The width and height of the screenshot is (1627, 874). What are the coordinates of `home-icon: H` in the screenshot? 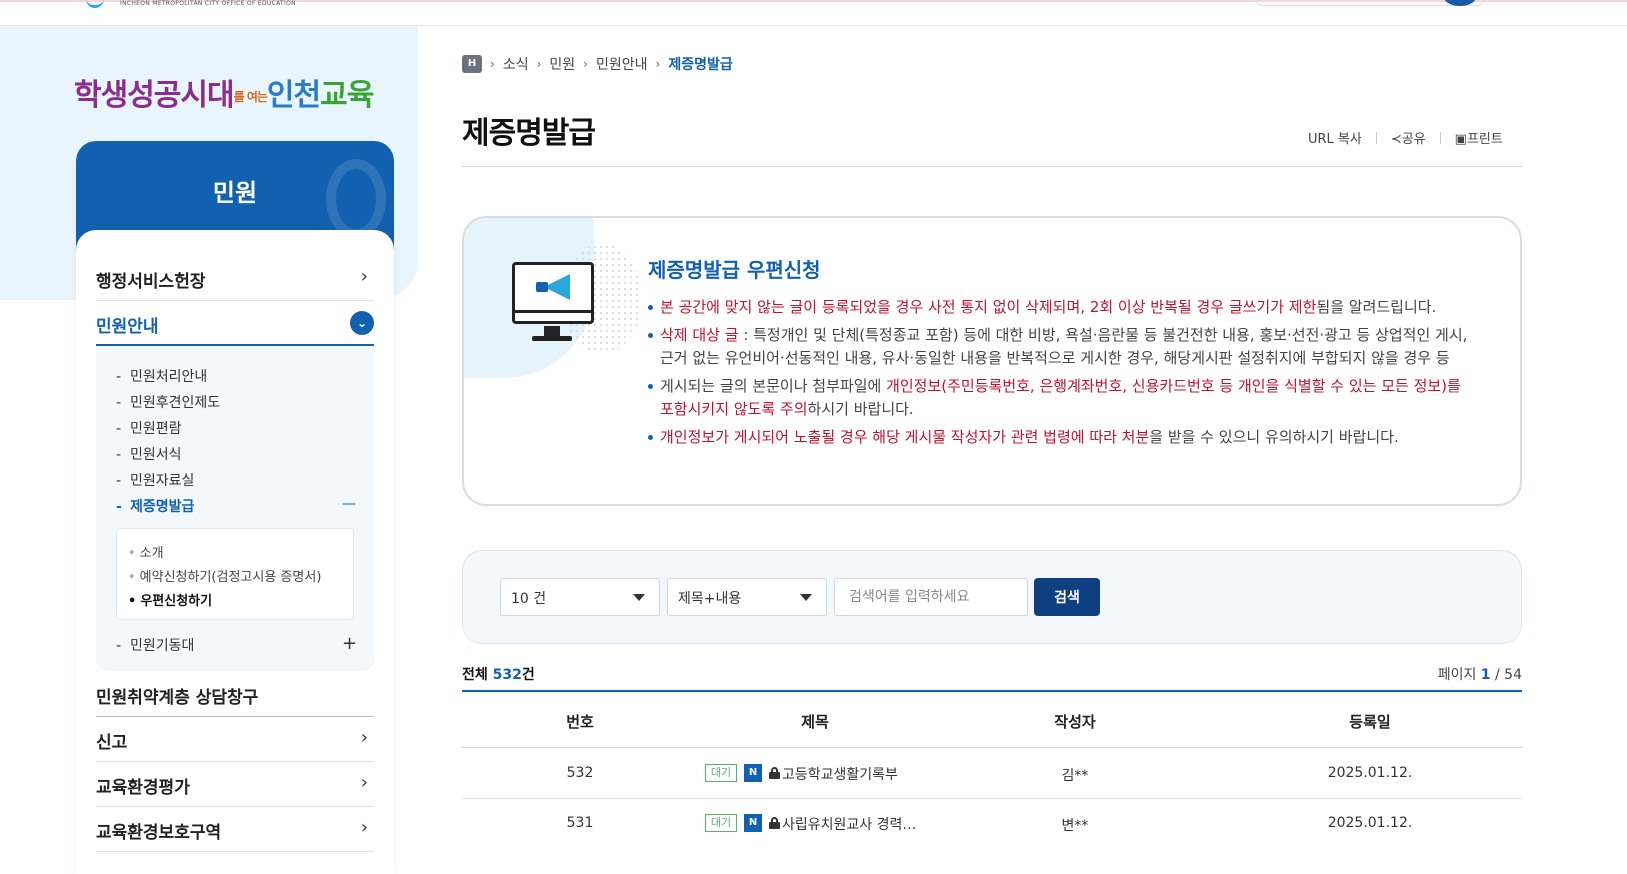 It's located at (472, 64).